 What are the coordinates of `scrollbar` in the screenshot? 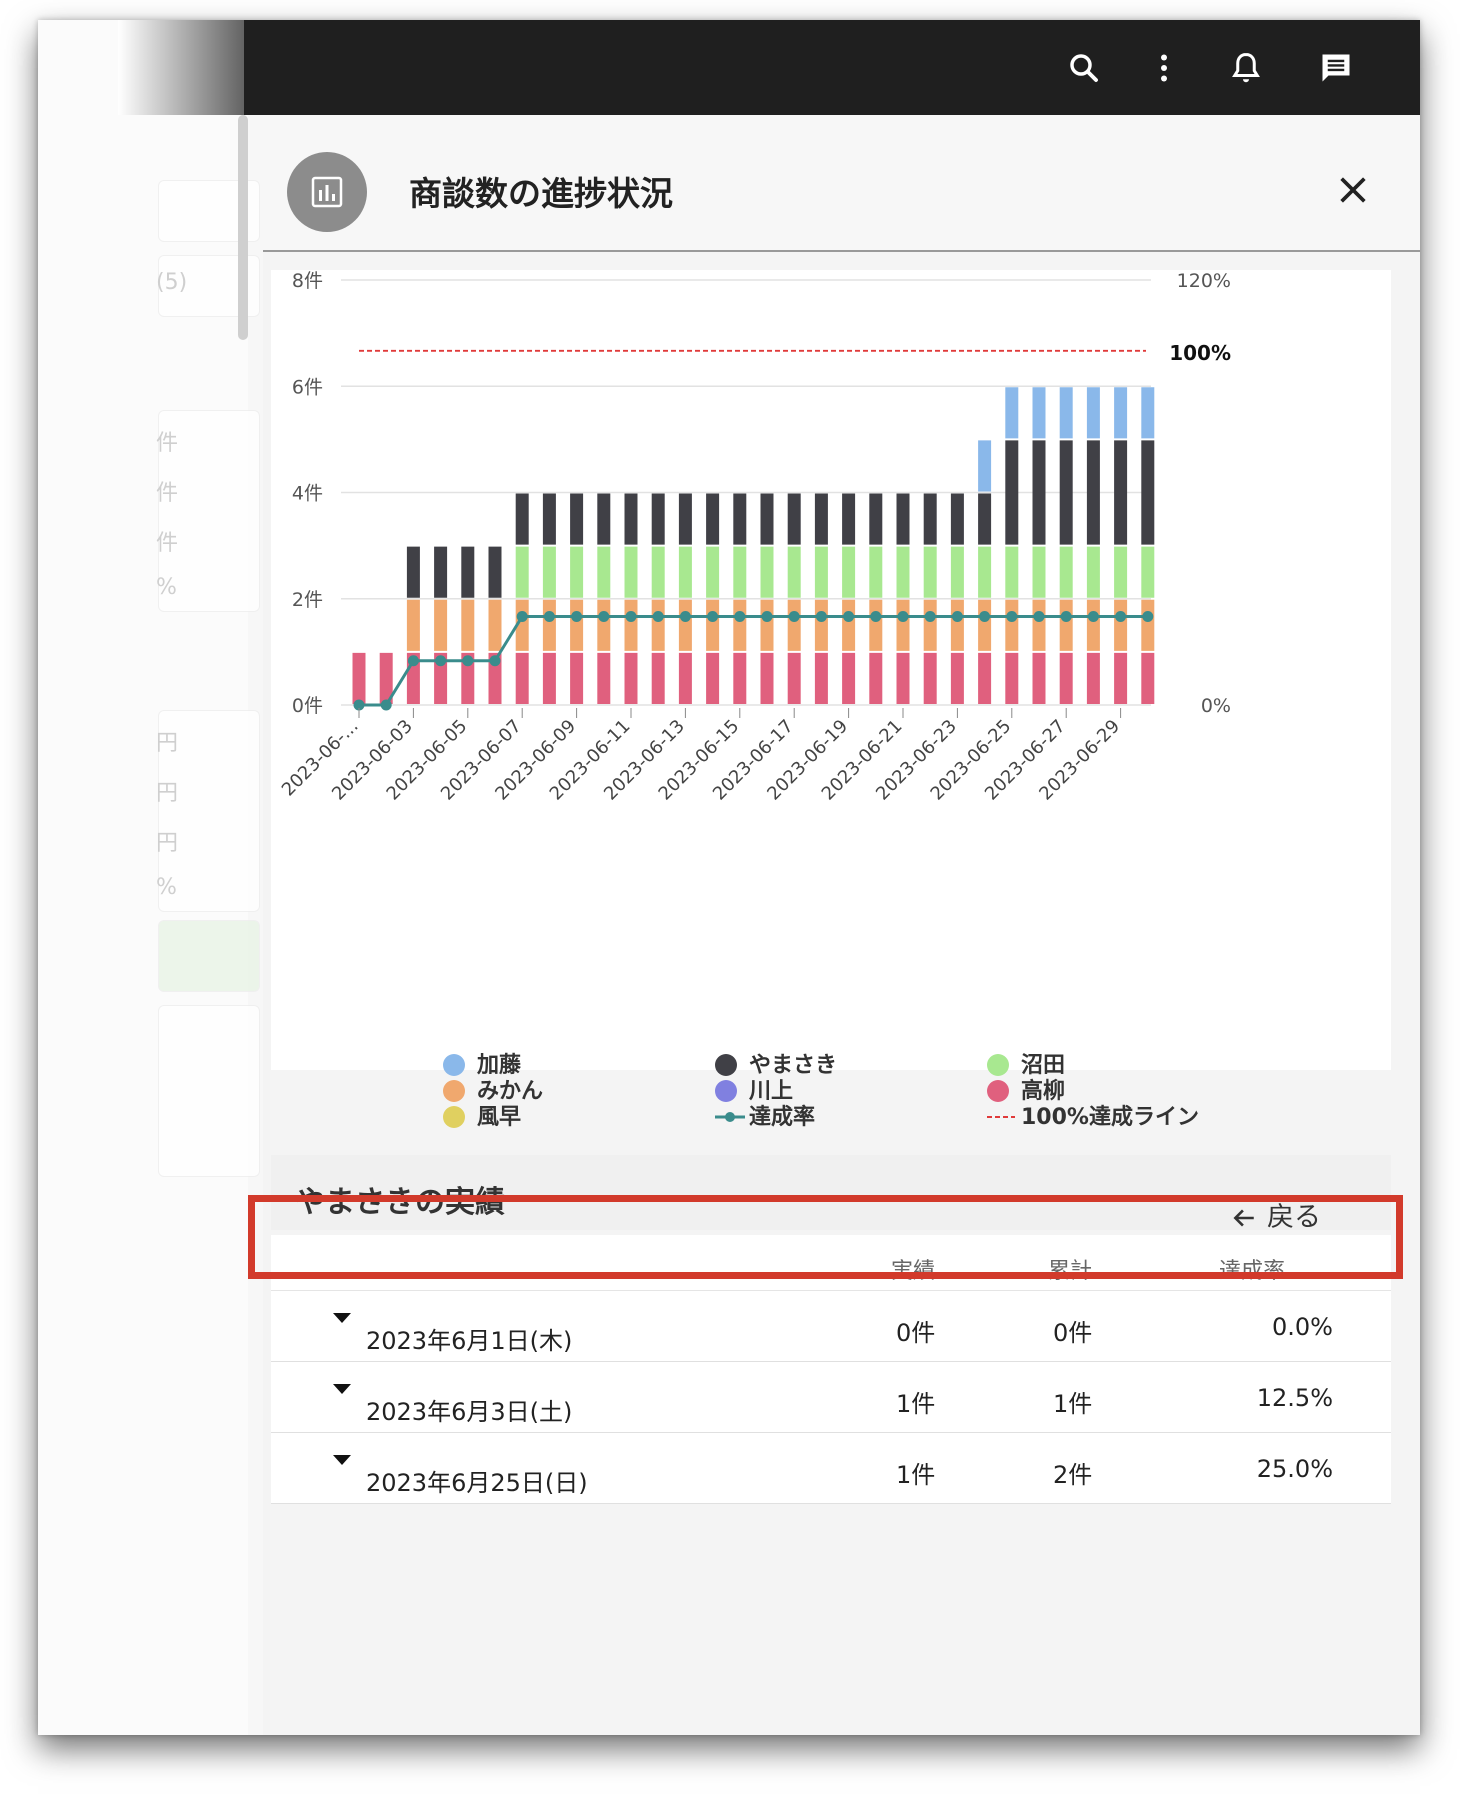 It's located at (243, 227).